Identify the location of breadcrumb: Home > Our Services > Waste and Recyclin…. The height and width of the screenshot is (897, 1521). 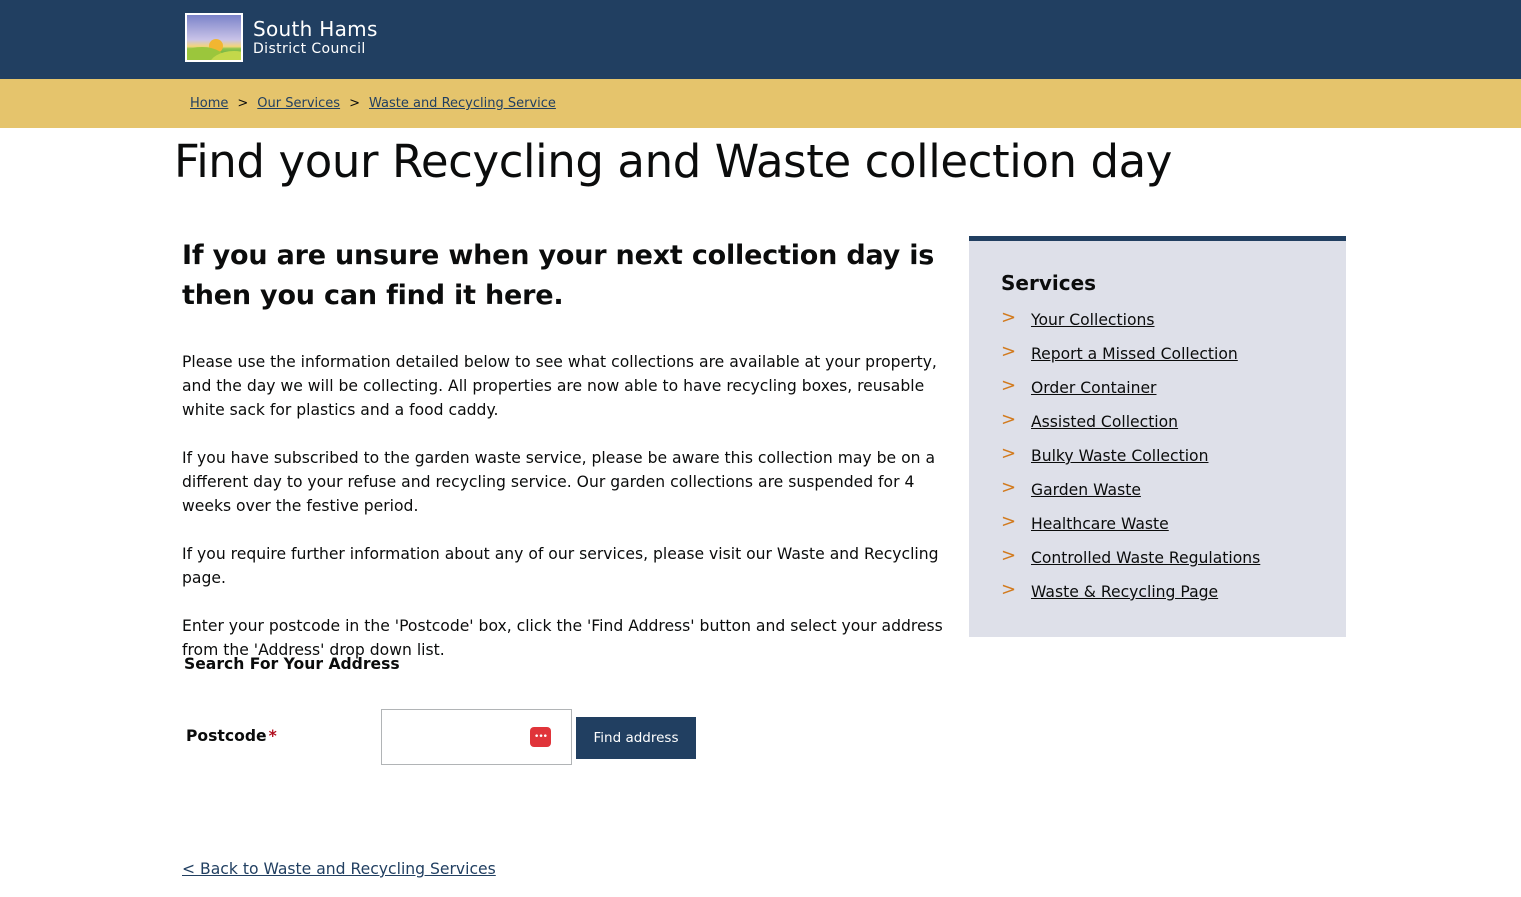
(373, 103).